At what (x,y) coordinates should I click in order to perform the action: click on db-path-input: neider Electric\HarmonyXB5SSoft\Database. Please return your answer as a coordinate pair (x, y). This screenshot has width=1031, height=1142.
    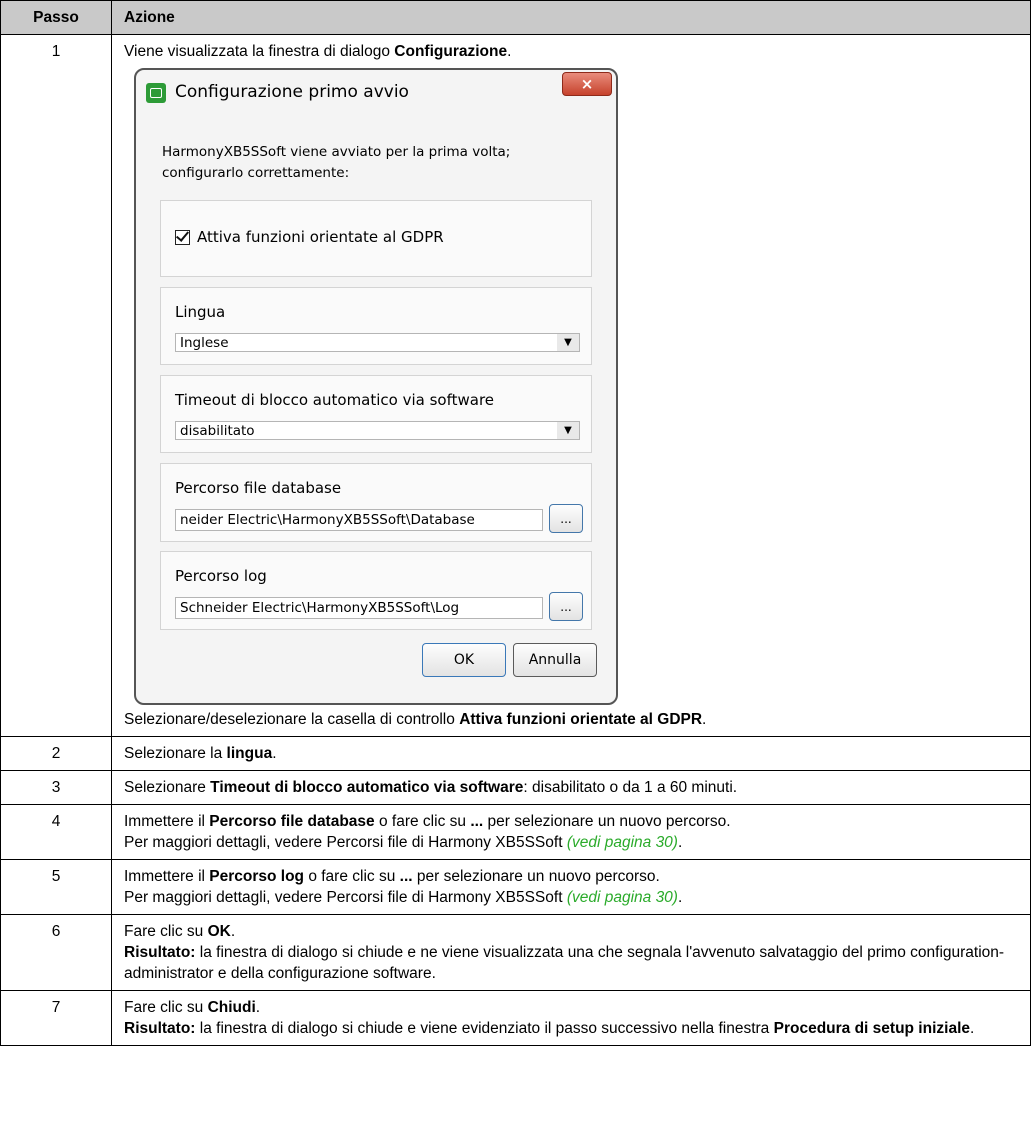
    Looking at the image, I should click on (359, 520).